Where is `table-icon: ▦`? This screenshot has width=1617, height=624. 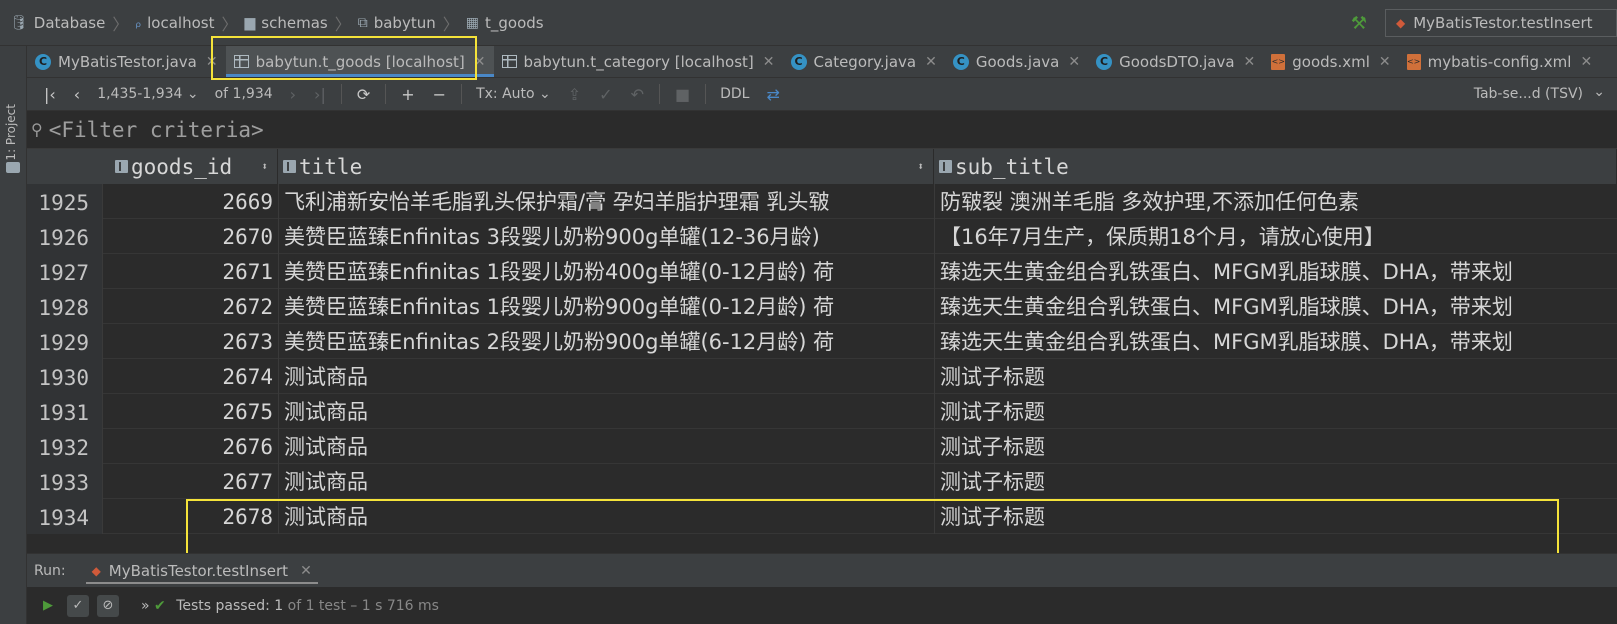
table-icon: ▦ is located at coordinates (472, 22).